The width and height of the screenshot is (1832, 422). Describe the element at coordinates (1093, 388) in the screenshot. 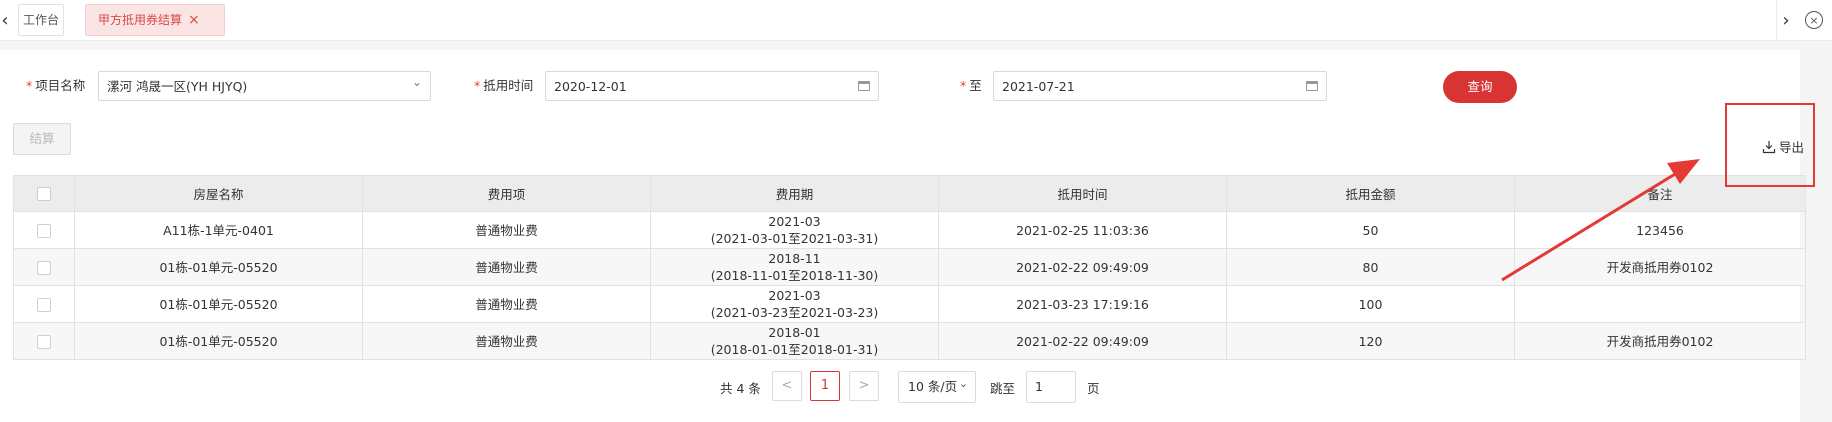

I see `page-unit-label: 页` at that location.